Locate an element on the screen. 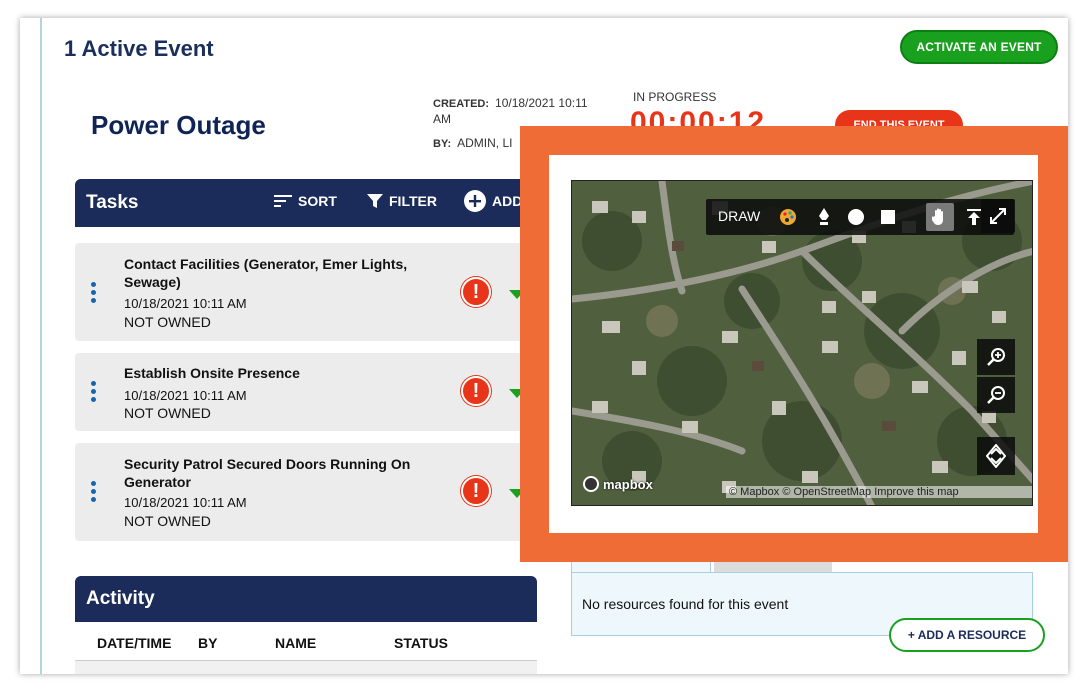 This screenshot has height=690, width=1086. draw-toolbar: DRAW is located at coordinates (860, 217).